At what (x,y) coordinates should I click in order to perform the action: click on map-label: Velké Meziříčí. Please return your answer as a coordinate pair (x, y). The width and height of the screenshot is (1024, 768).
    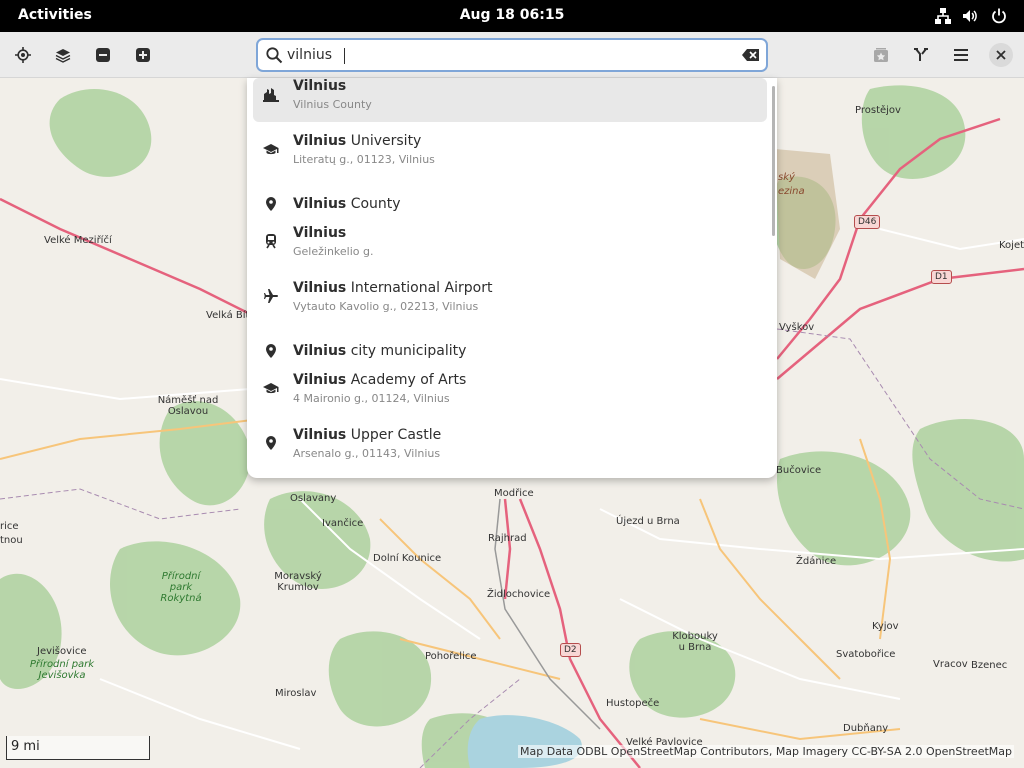
    Looking at the image, I should click on (78, 240).